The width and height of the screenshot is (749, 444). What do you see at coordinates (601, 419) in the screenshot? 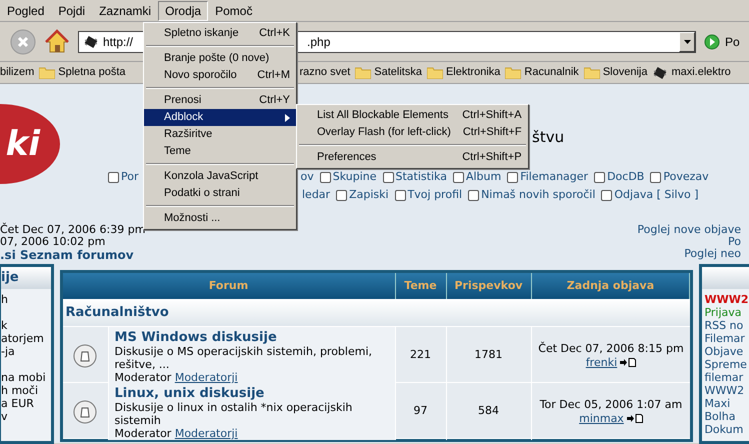
I see `user-link: minmax` at bounding box center [601, 419].